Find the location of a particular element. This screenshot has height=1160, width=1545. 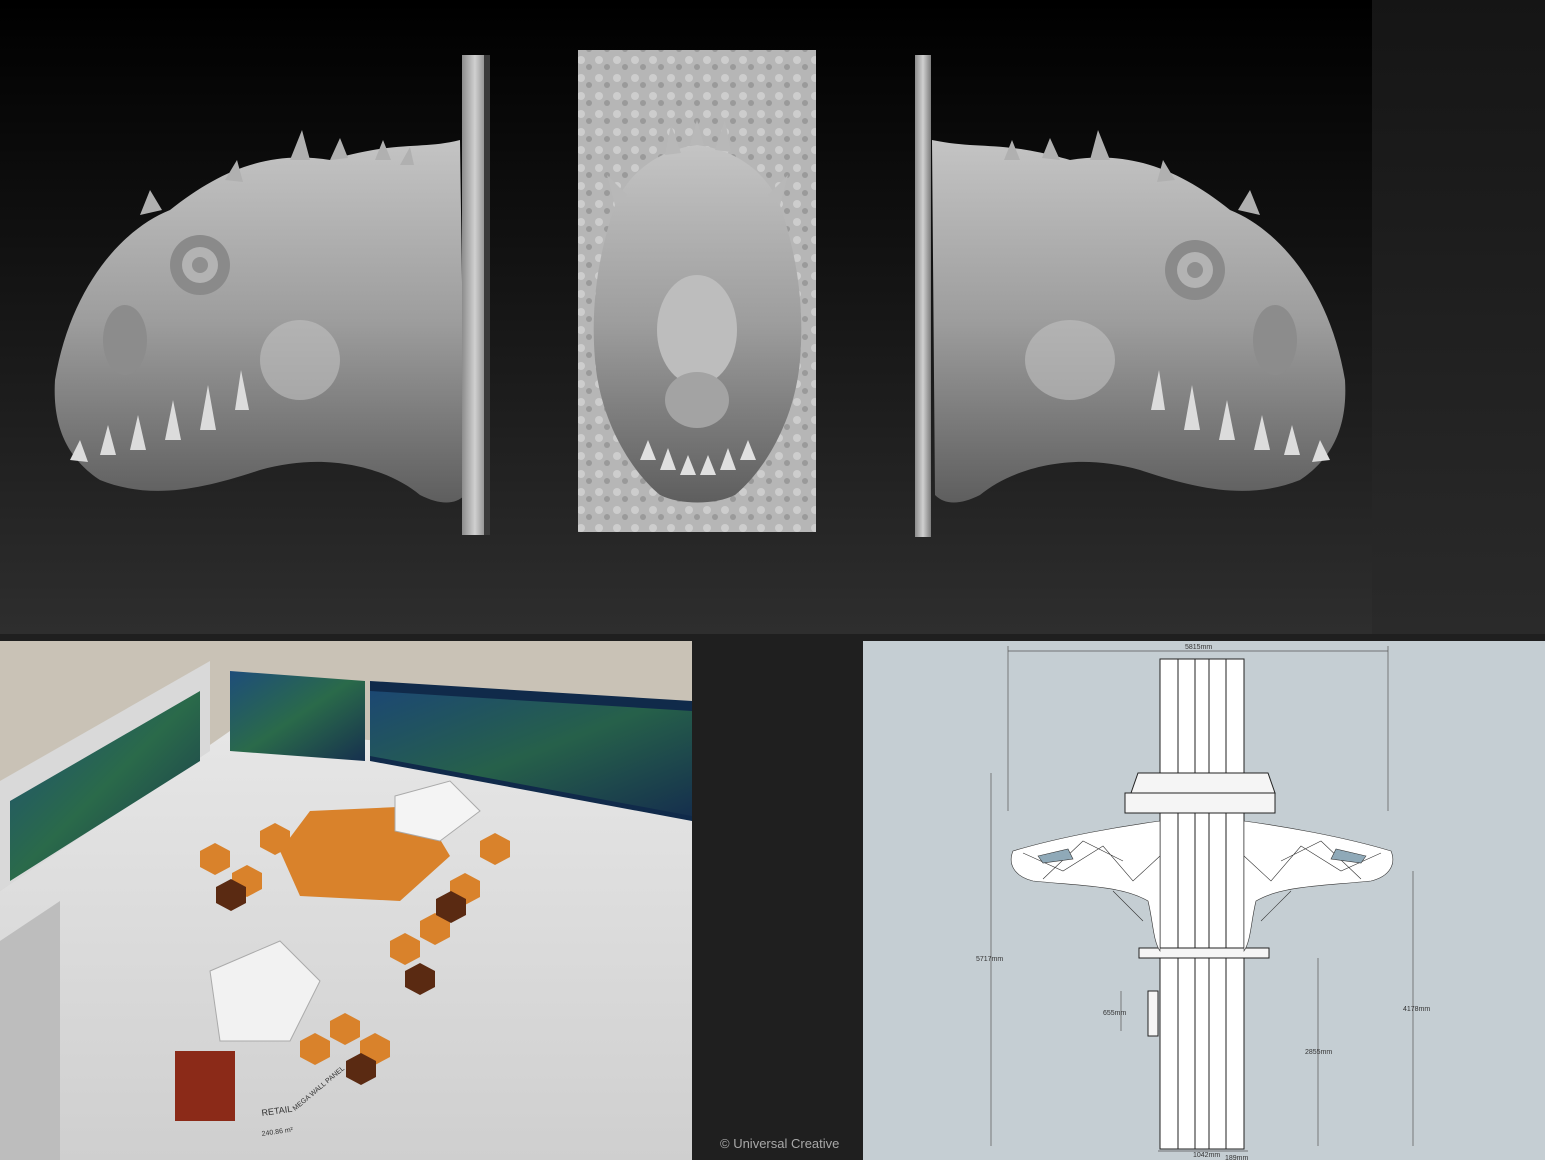

dim-small: 655mm is located at coordinates (1115, 1013).